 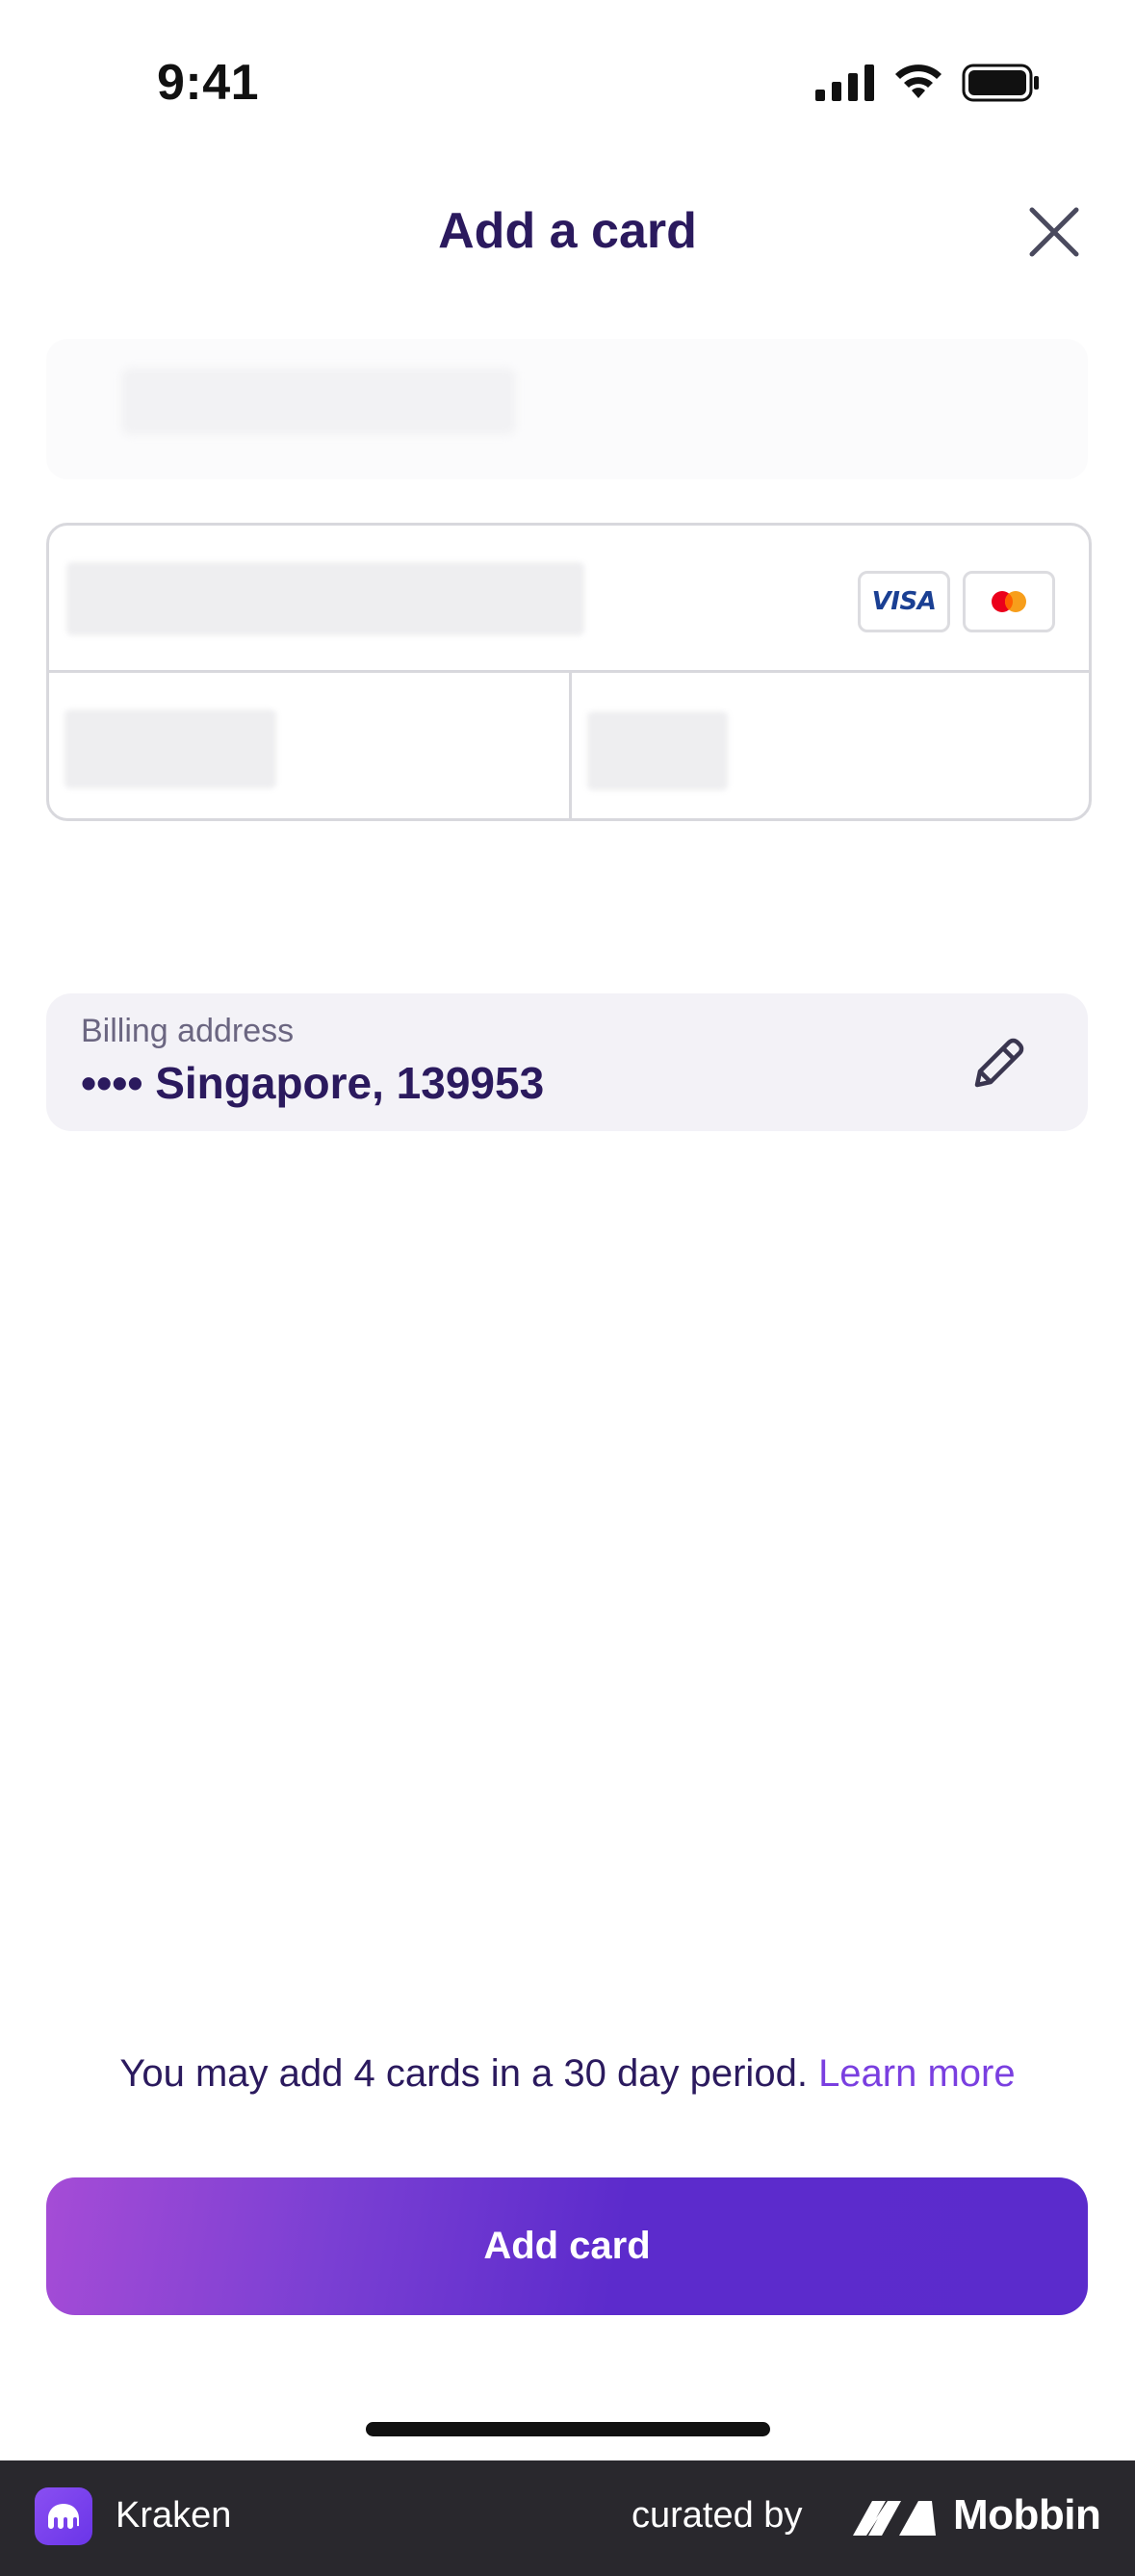 I want to click on card-number-field: VISA, so click(x=569, y=599).